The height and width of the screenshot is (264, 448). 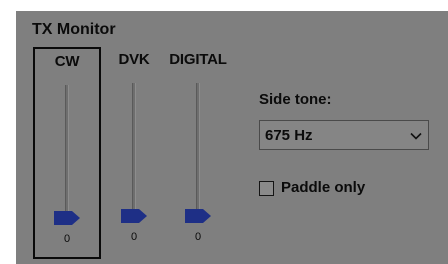 What do you see at coordinates (295, 99) in the screenshot?
I see `side-tone-label: Side tone:` at bounding box center [295, 99].